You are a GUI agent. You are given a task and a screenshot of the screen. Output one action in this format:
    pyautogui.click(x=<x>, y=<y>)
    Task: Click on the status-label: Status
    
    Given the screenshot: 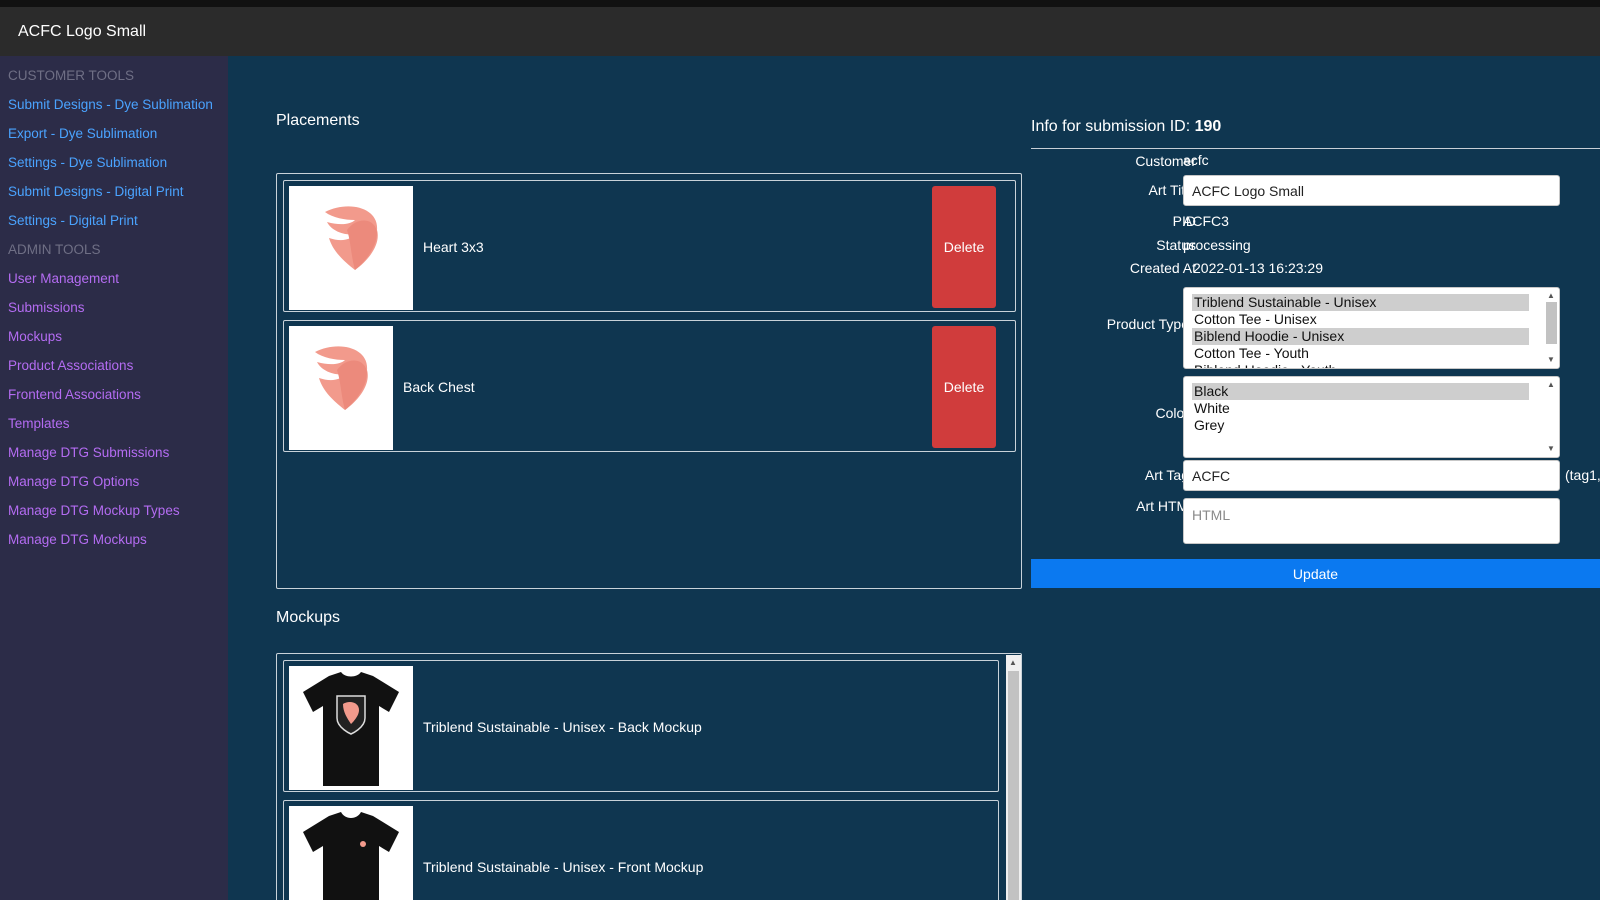 What is the action you would take?
    pyautogui.click(x=1176, y=245)
    